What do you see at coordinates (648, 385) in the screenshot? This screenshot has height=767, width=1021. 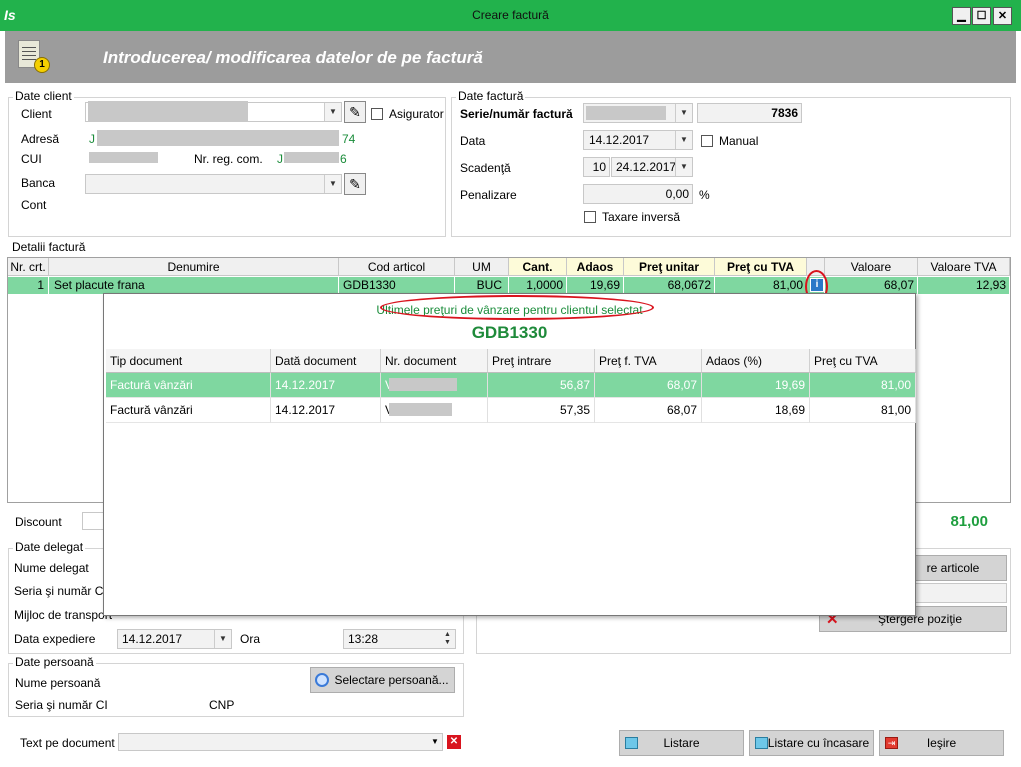 I see `pcell-pret-ftva: 68,07` at bounding box center [648, 385].